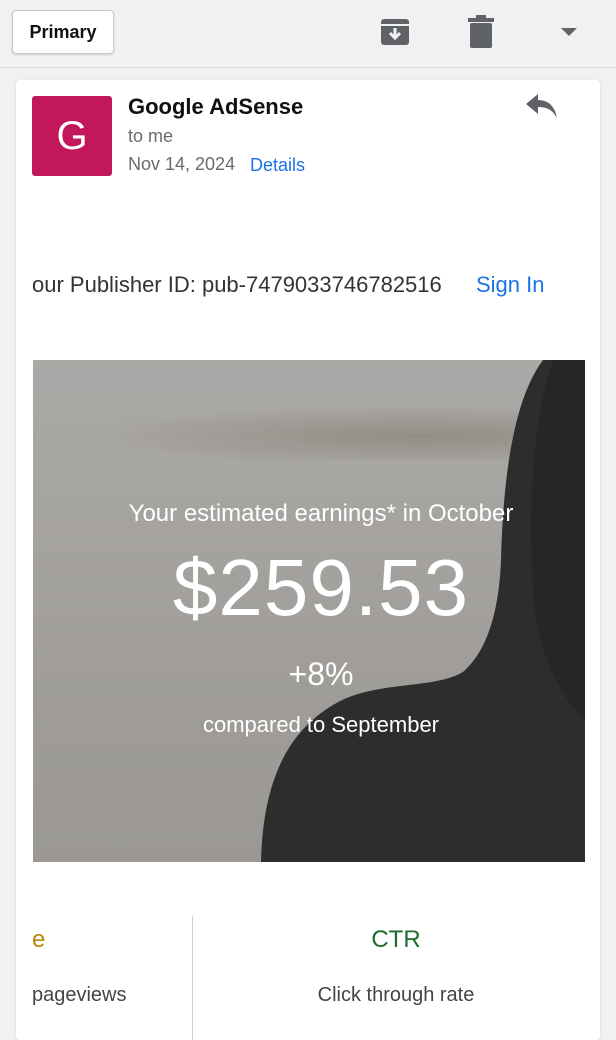  Describe the element at coordinates (321, 724) in the screenshot. I see `earnings-compare-text: compared to September` at that location.